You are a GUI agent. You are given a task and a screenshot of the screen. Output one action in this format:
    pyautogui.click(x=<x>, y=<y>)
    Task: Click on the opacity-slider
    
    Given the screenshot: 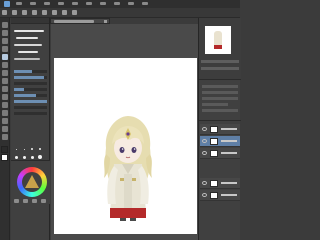 What is the action you would take?
    pyautogui.click(x=30, y=77)
    